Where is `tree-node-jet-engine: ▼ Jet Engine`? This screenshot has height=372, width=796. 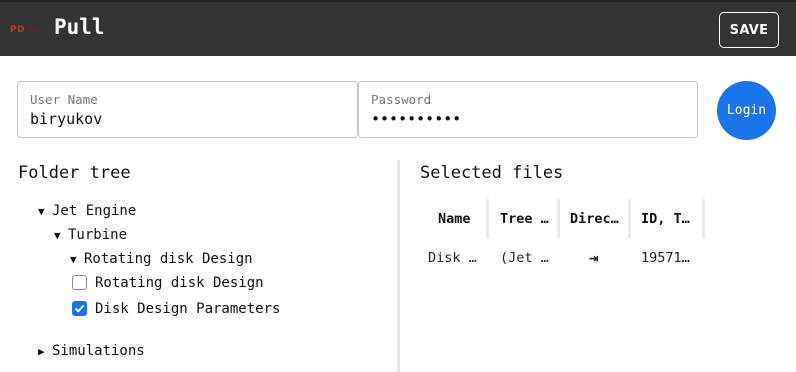
tree-node-jet-engine: ▼ Jet Engine is located at coordinates (87, 211).